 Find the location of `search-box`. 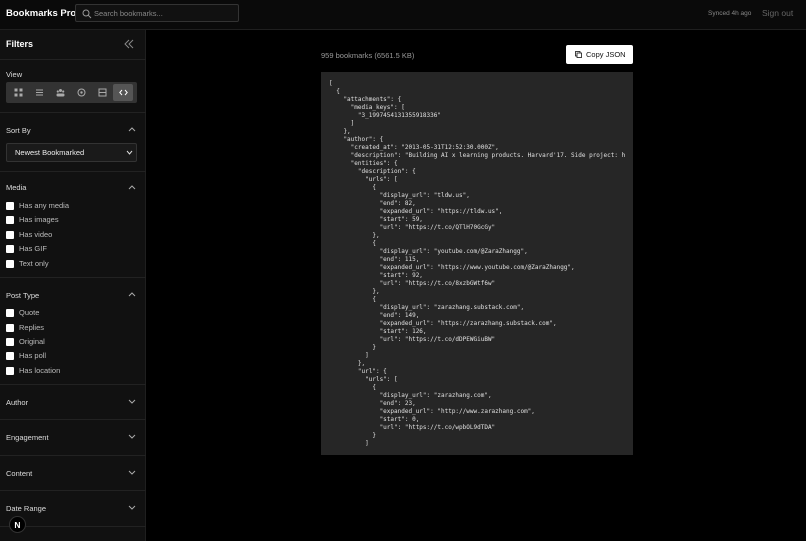

search-box is located at coordinates (157, 13).